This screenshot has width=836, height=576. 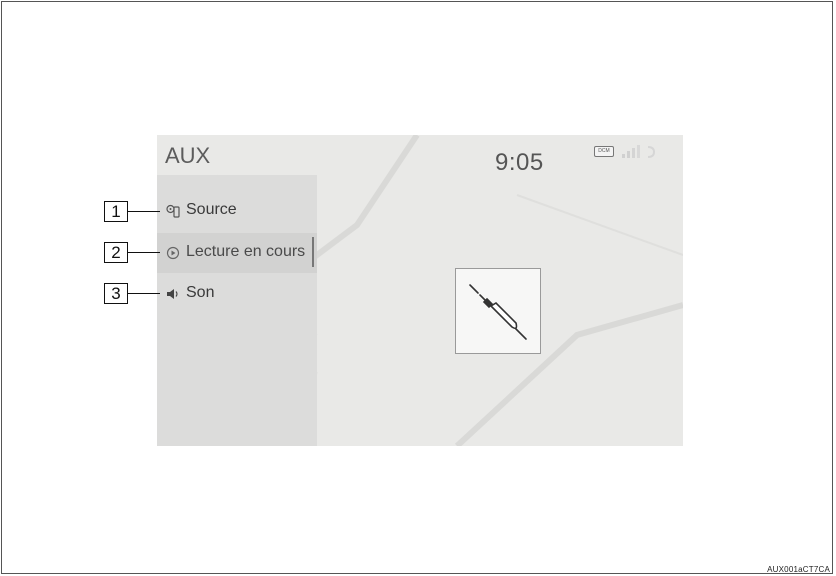 What do you see at coordinates (116, 293) in the screenshot?
I see `callout-3: 3` at bounding box center [116, 293].